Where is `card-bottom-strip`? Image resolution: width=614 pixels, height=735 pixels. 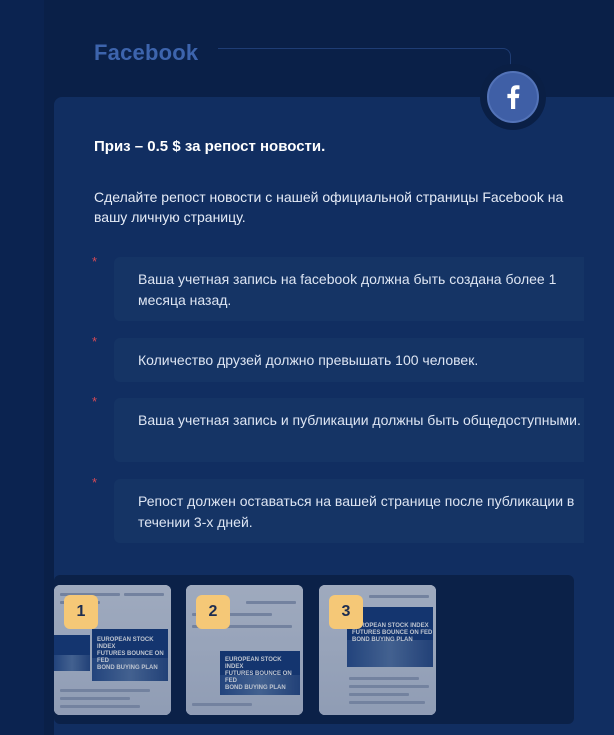 card-bottom-strip is located at coordinates (334, 731).